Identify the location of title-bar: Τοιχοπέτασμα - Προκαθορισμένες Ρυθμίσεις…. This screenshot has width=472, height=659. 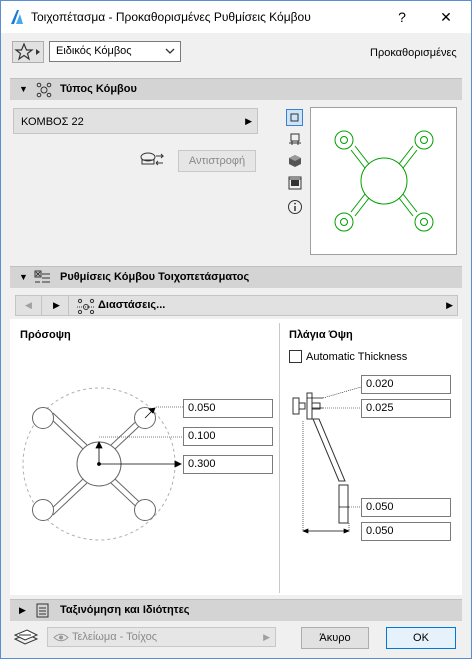
(236, 17).